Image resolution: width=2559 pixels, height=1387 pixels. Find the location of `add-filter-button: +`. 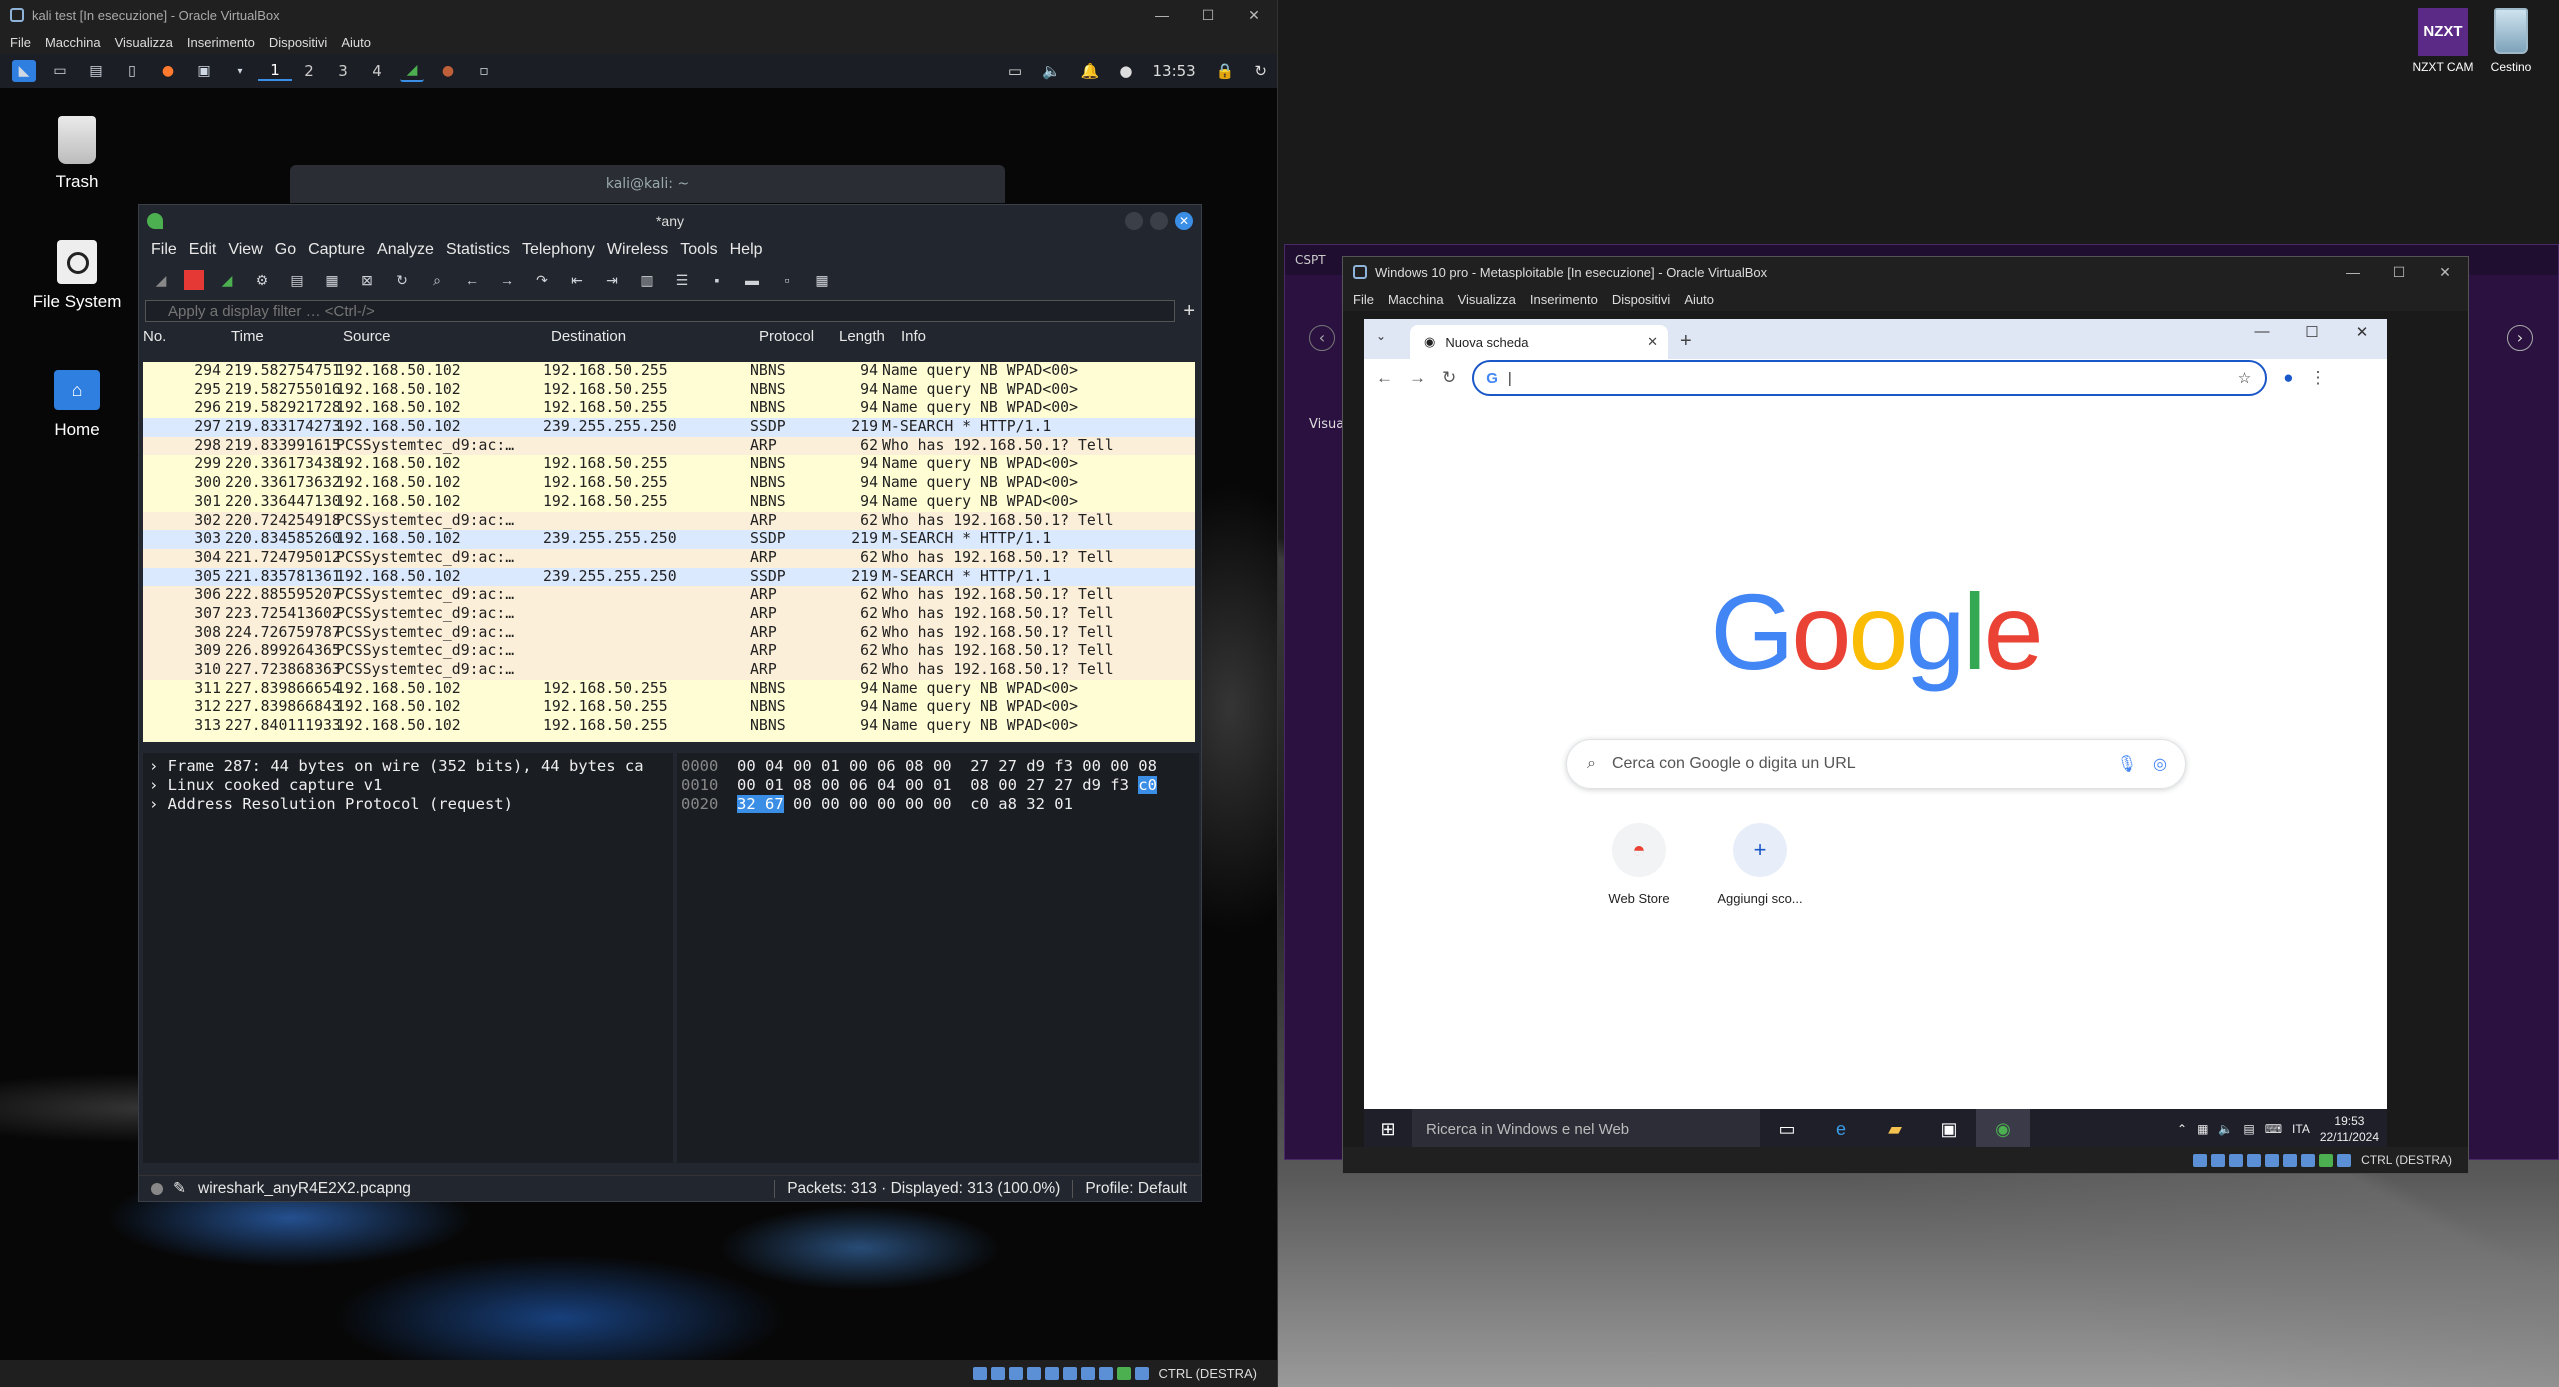

add-filter-button: + is located at coordinates (1189, 311).